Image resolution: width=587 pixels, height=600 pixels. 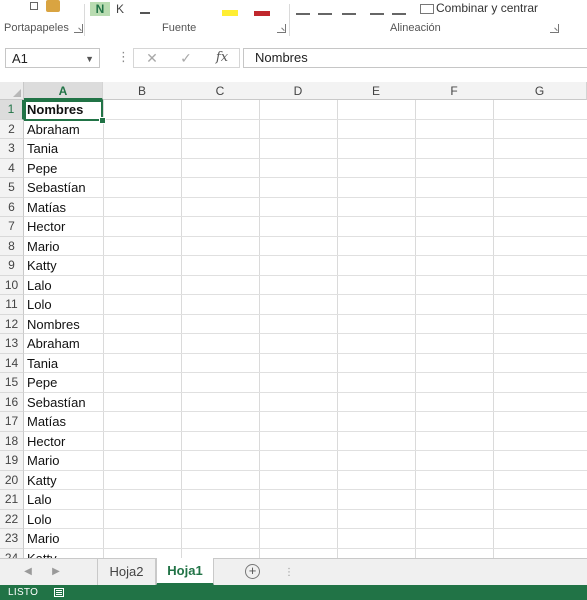 I want to click on row-header: 11, so click(x=12, y=305).